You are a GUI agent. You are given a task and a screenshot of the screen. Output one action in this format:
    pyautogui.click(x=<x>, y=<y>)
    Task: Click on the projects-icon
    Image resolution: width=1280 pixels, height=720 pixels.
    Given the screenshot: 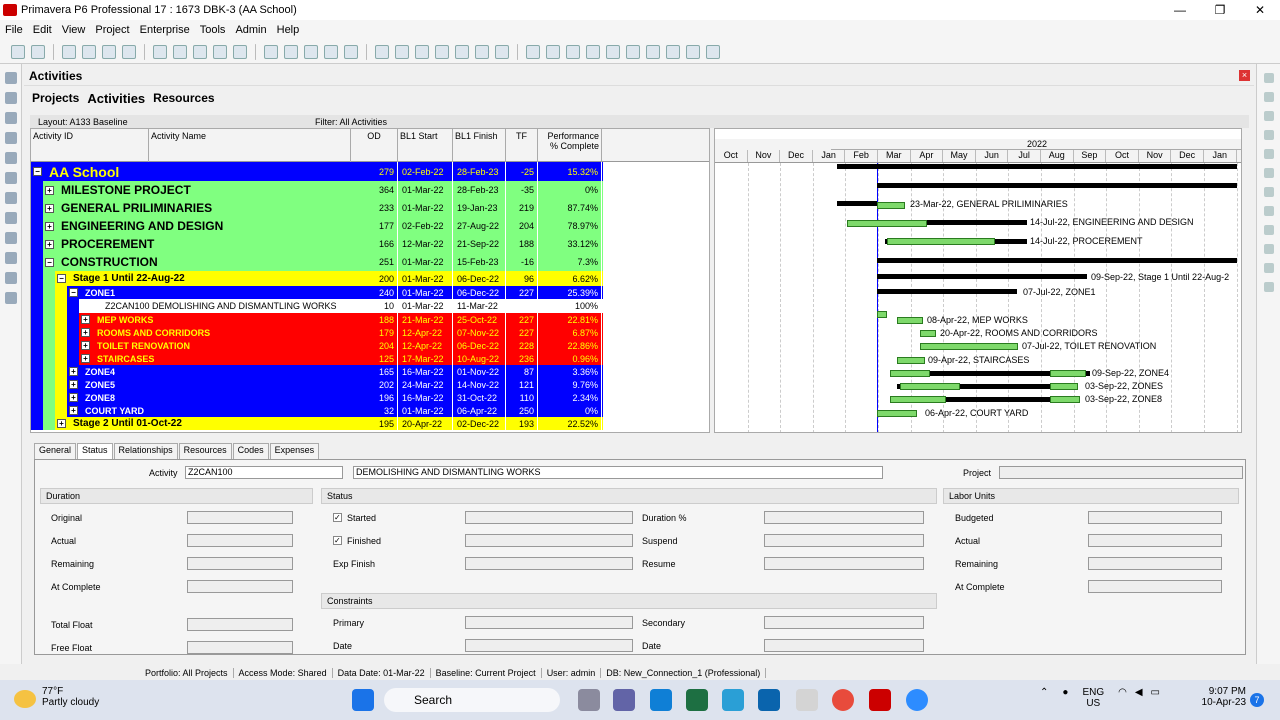 What is the action you would take?
    pyautogui.click(x=11, y=78)
    